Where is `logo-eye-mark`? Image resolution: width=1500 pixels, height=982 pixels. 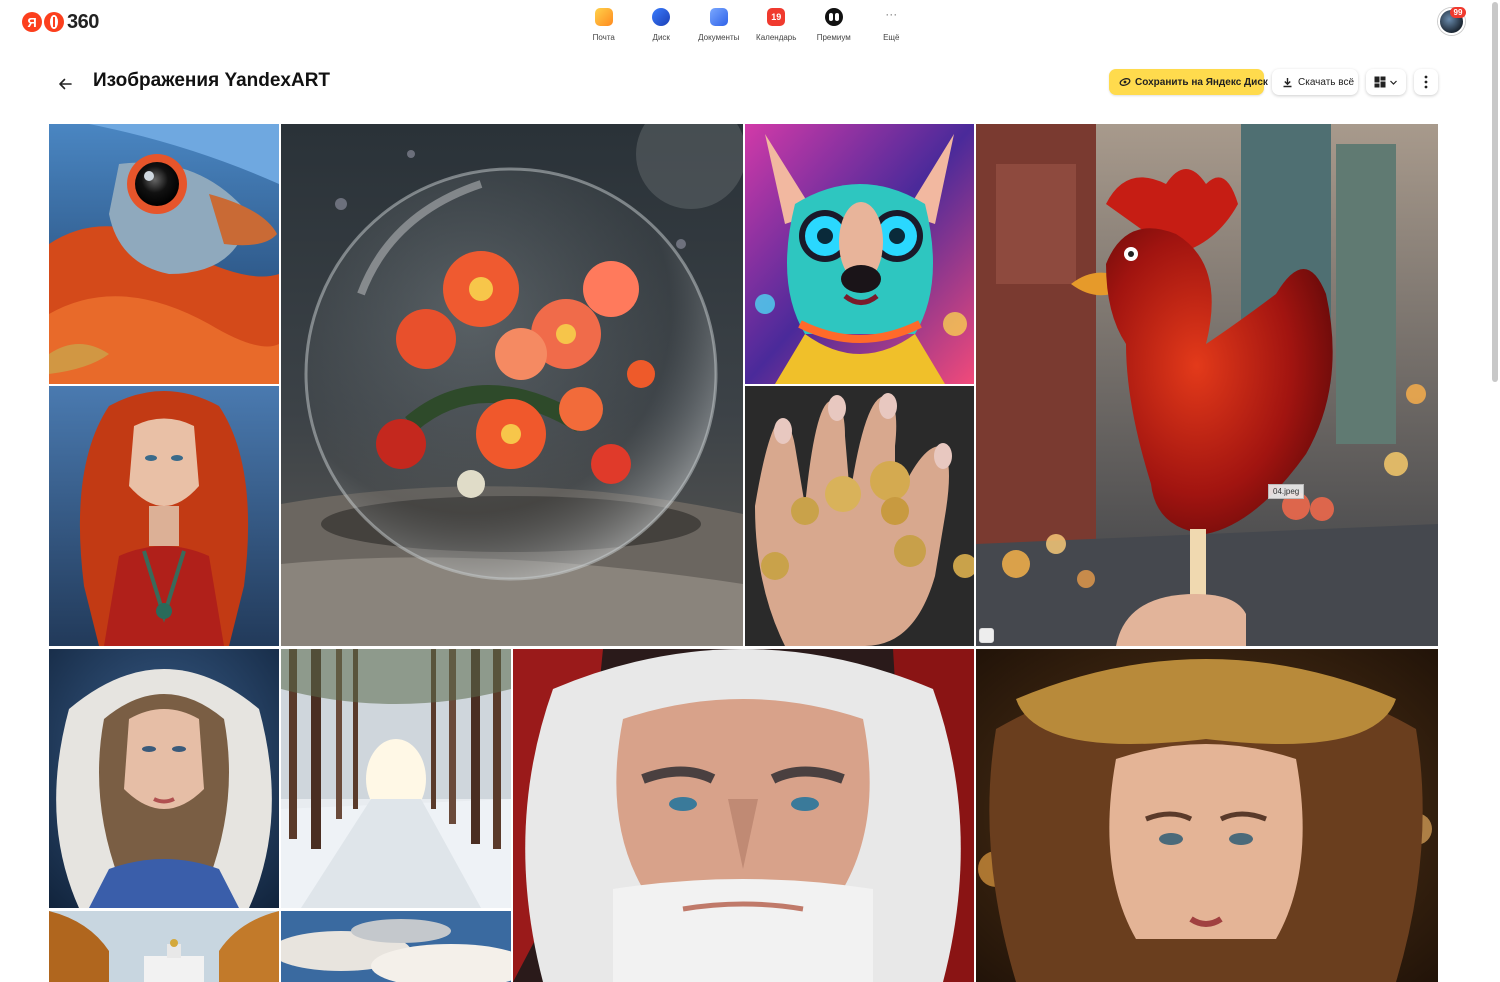 logo-eye-mark is located at coordinates (54, 22).